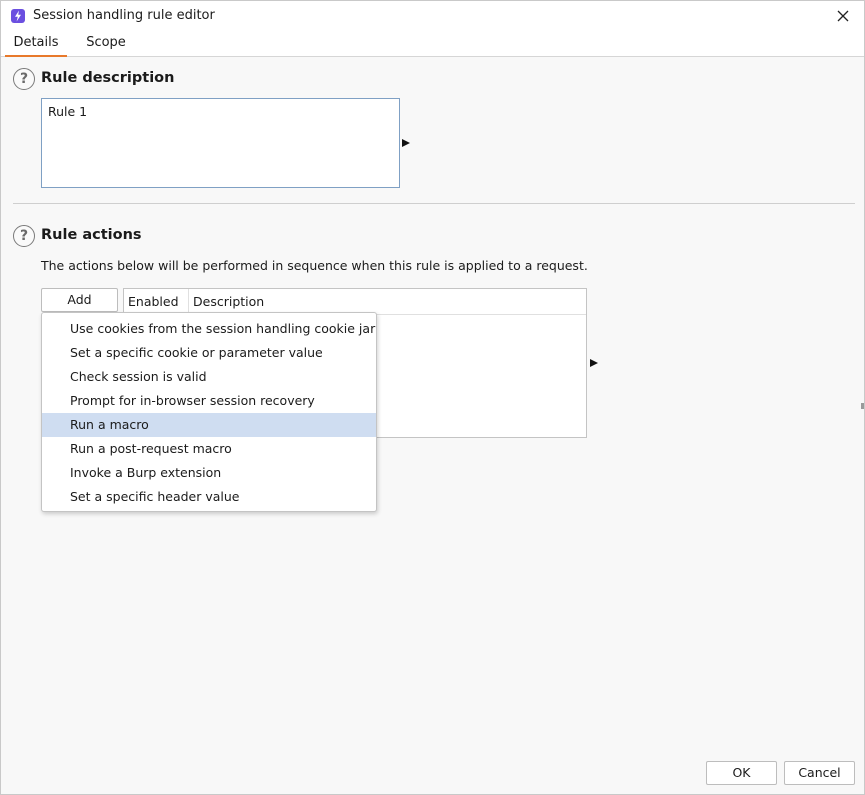  I want to click on tab-bar: Details Scope, so click(432, 44).